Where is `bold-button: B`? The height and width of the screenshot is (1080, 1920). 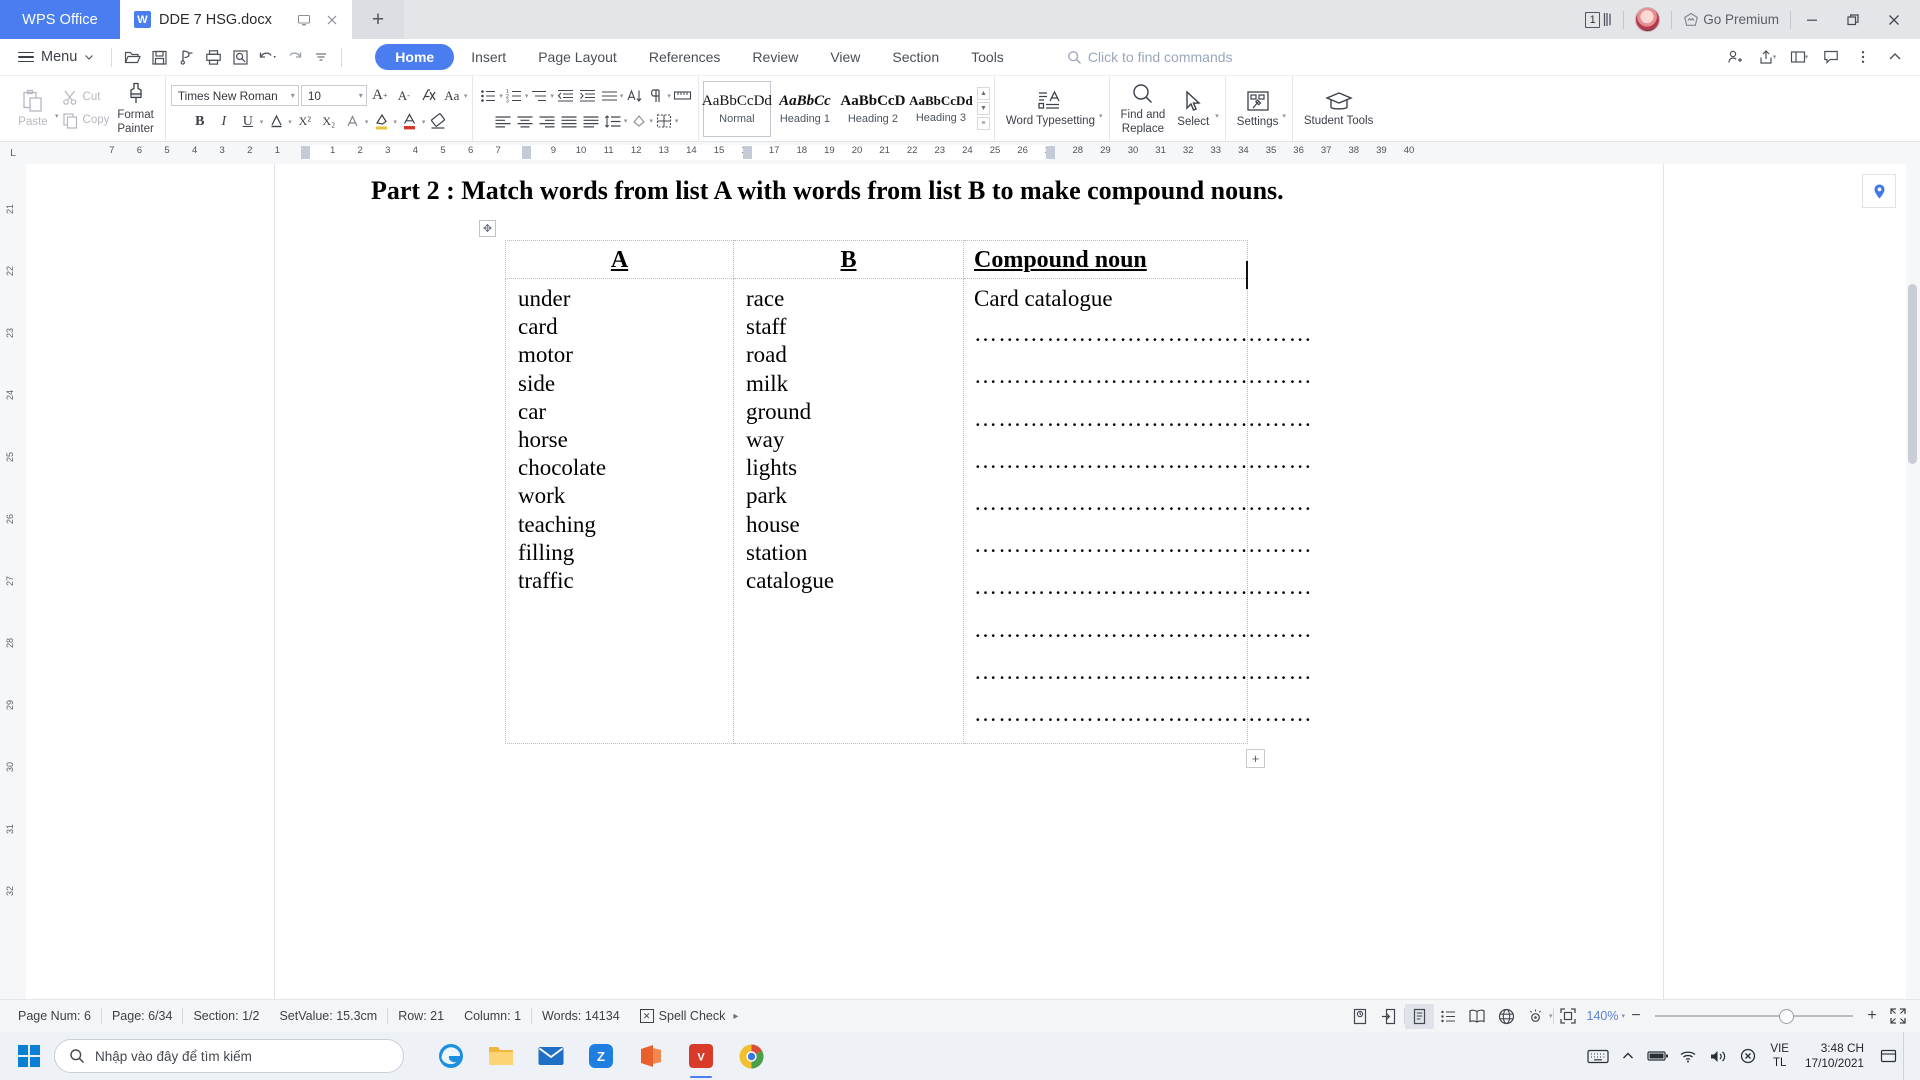 bold-button: B is located at coordinates (200, 121).